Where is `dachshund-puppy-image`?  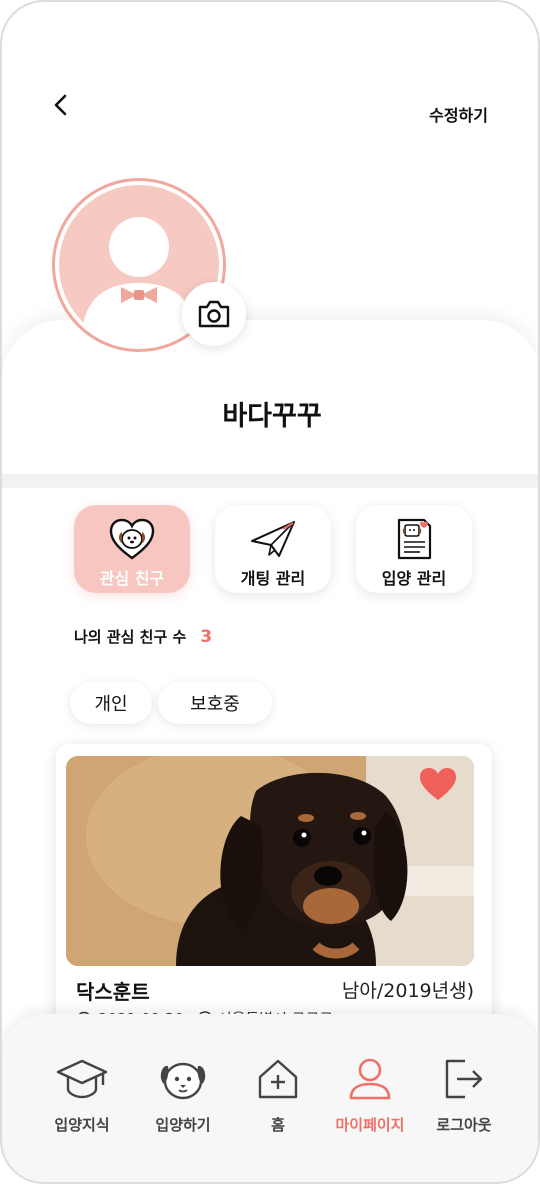 dachshund-puppy-image is located at coordinates (270, 861).